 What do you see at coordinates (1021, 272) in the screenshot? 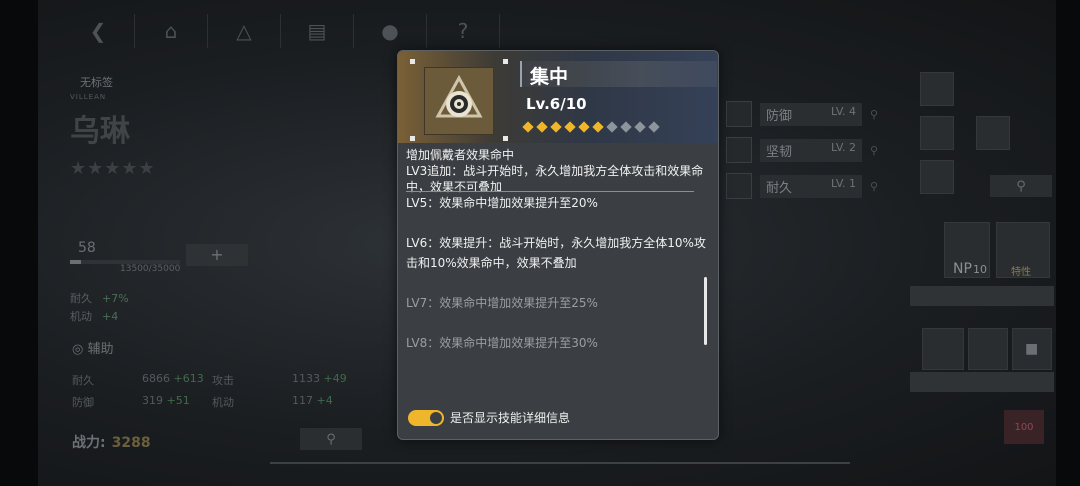
I see `trait-label: 特性` at bounding box center [1021, 272].